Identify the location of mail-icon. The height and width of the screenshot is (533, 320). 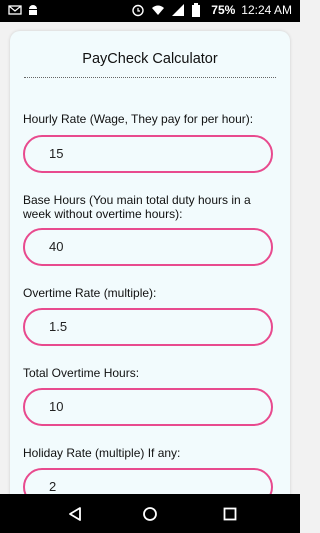
(15, 10).